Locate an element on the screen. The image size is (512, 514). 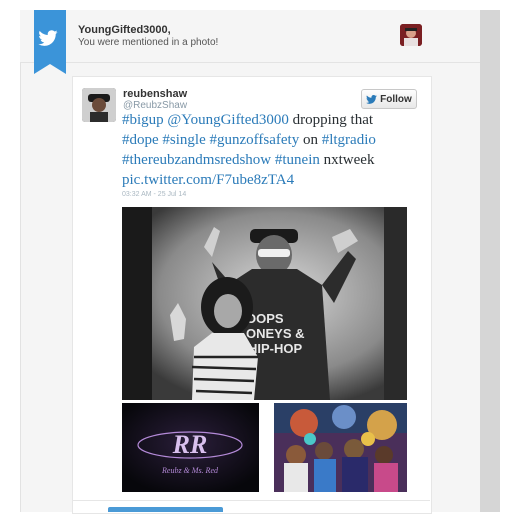
author-avatar-icon is located at coordinates (99, 105).